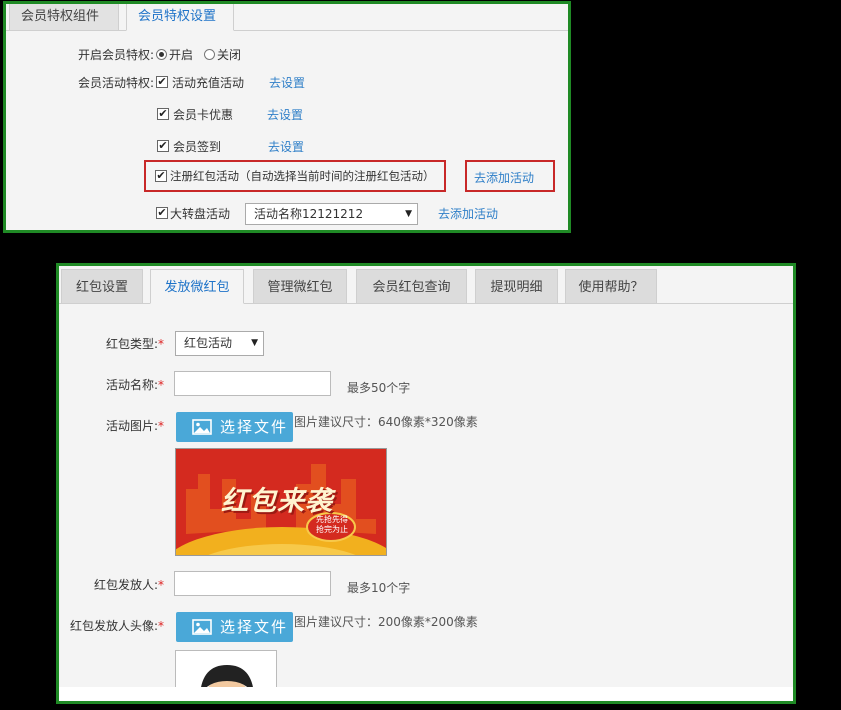  Describe the element at coordinates (128, 585) in the screenshot. I see `sender-label: 红包发放人:*` at that location.